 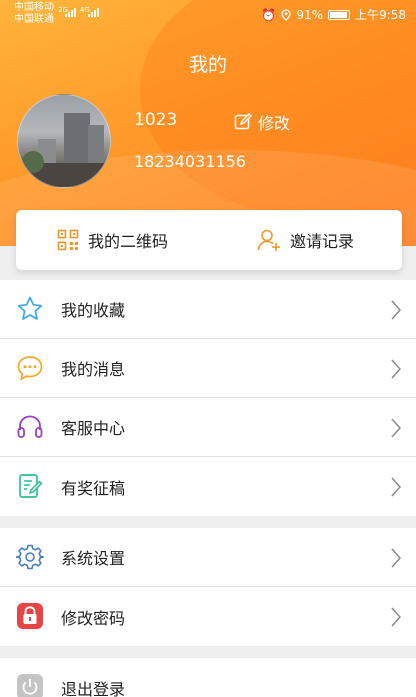 I want to click on star-icon, so click(x=30, y=308).